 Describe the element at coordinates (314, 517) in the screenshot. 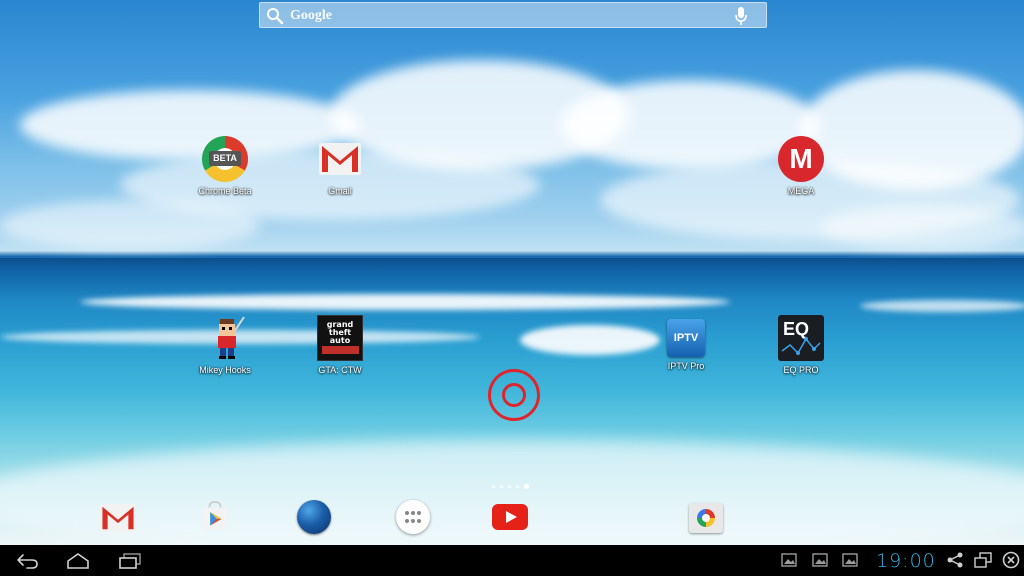

I see `earth-icon` at that location.